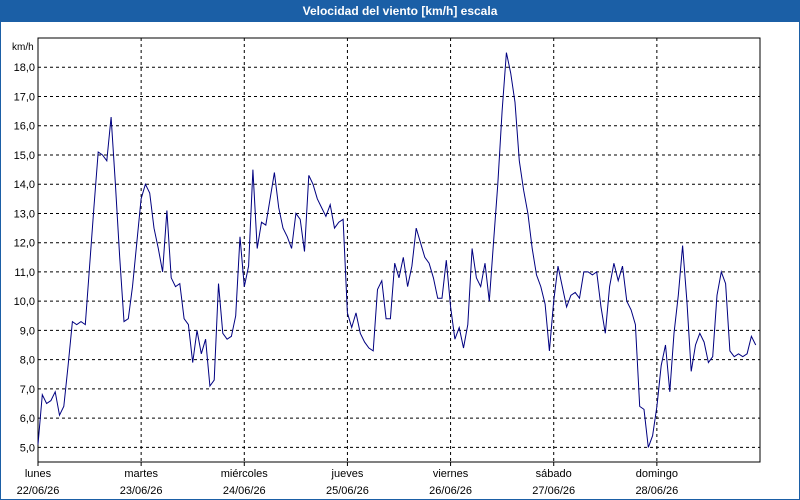 The image size is (800, 500). Describe the element at coordinates (656, 491) in the screenshot. I see `x-tick-date: 28/06/26` at that location.